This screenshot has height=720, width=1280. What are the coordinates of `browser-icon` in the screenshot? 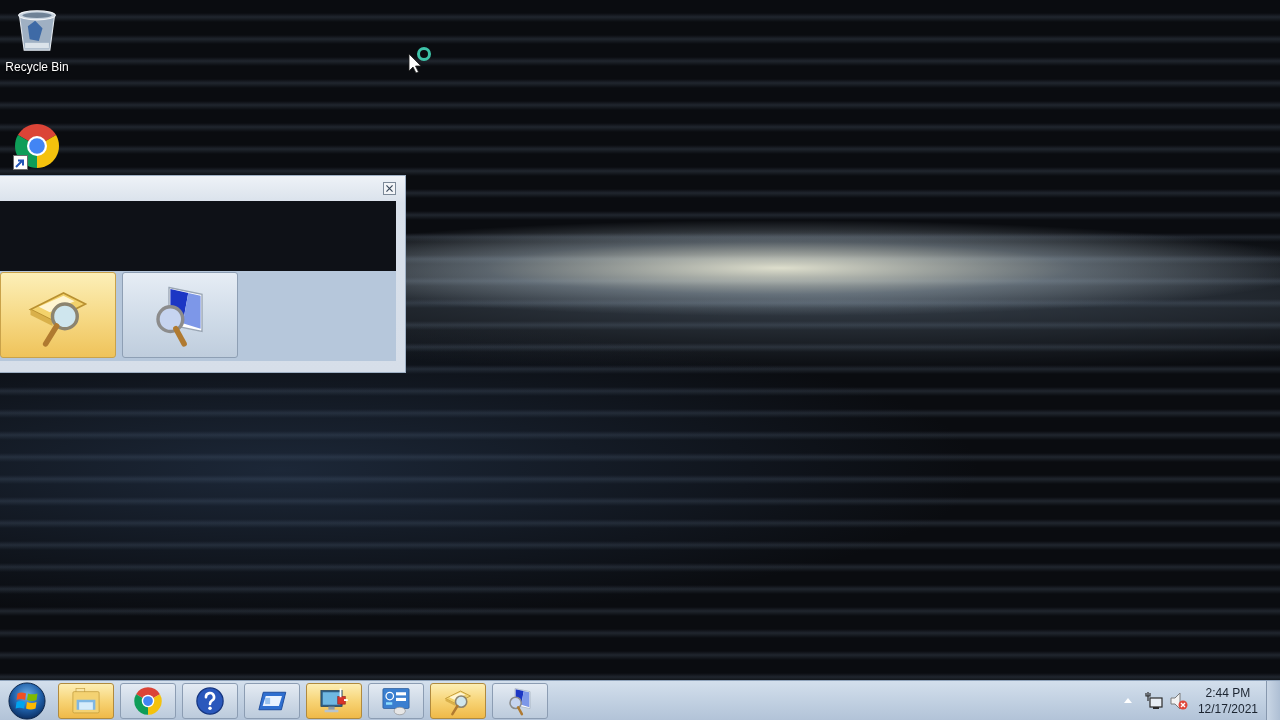 It's located at (148, 700).